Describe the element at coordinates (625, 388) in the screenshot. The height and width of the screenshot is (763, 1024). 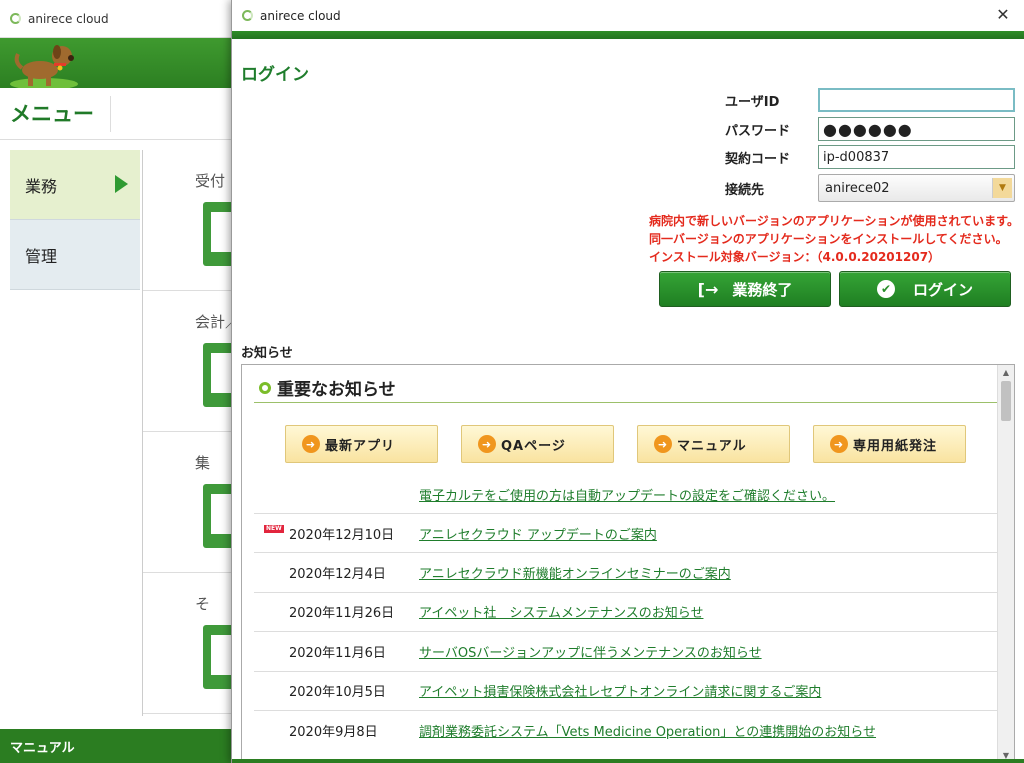
I see `important-notices-heading: 重要なお知らせ` at that location.